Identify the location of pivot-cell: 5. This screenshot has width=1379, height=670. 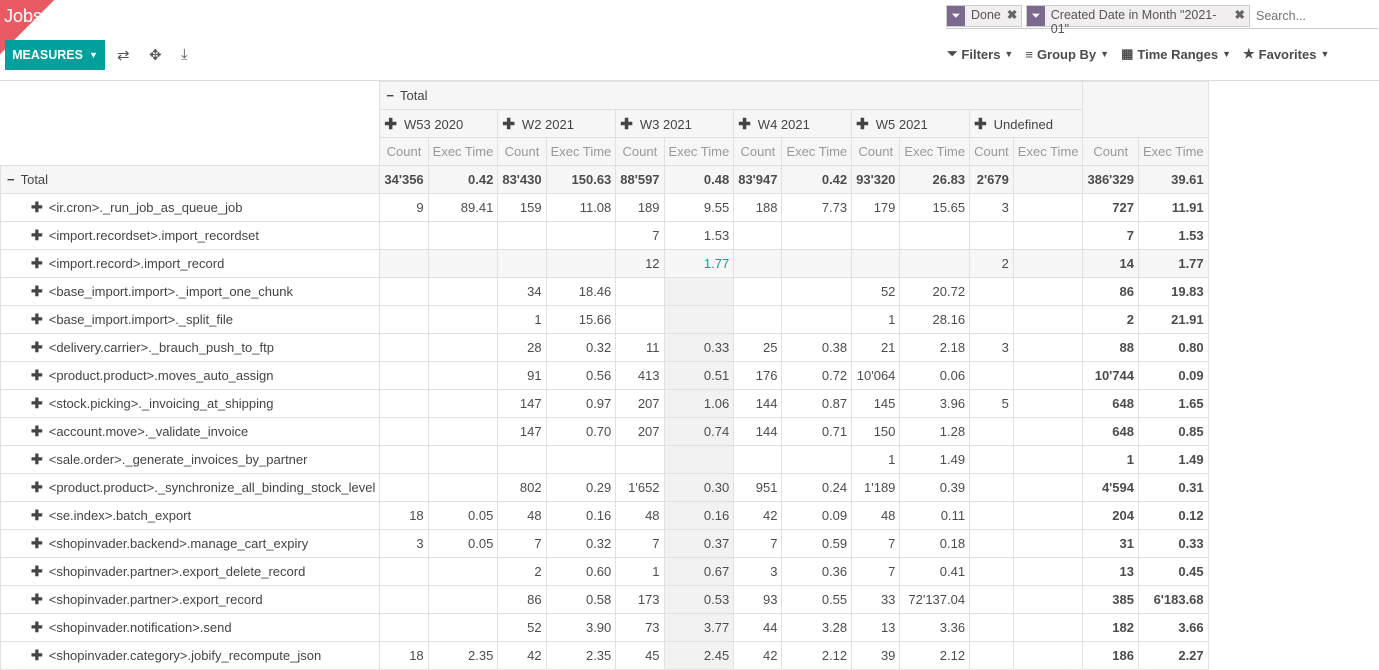
(991, 403).